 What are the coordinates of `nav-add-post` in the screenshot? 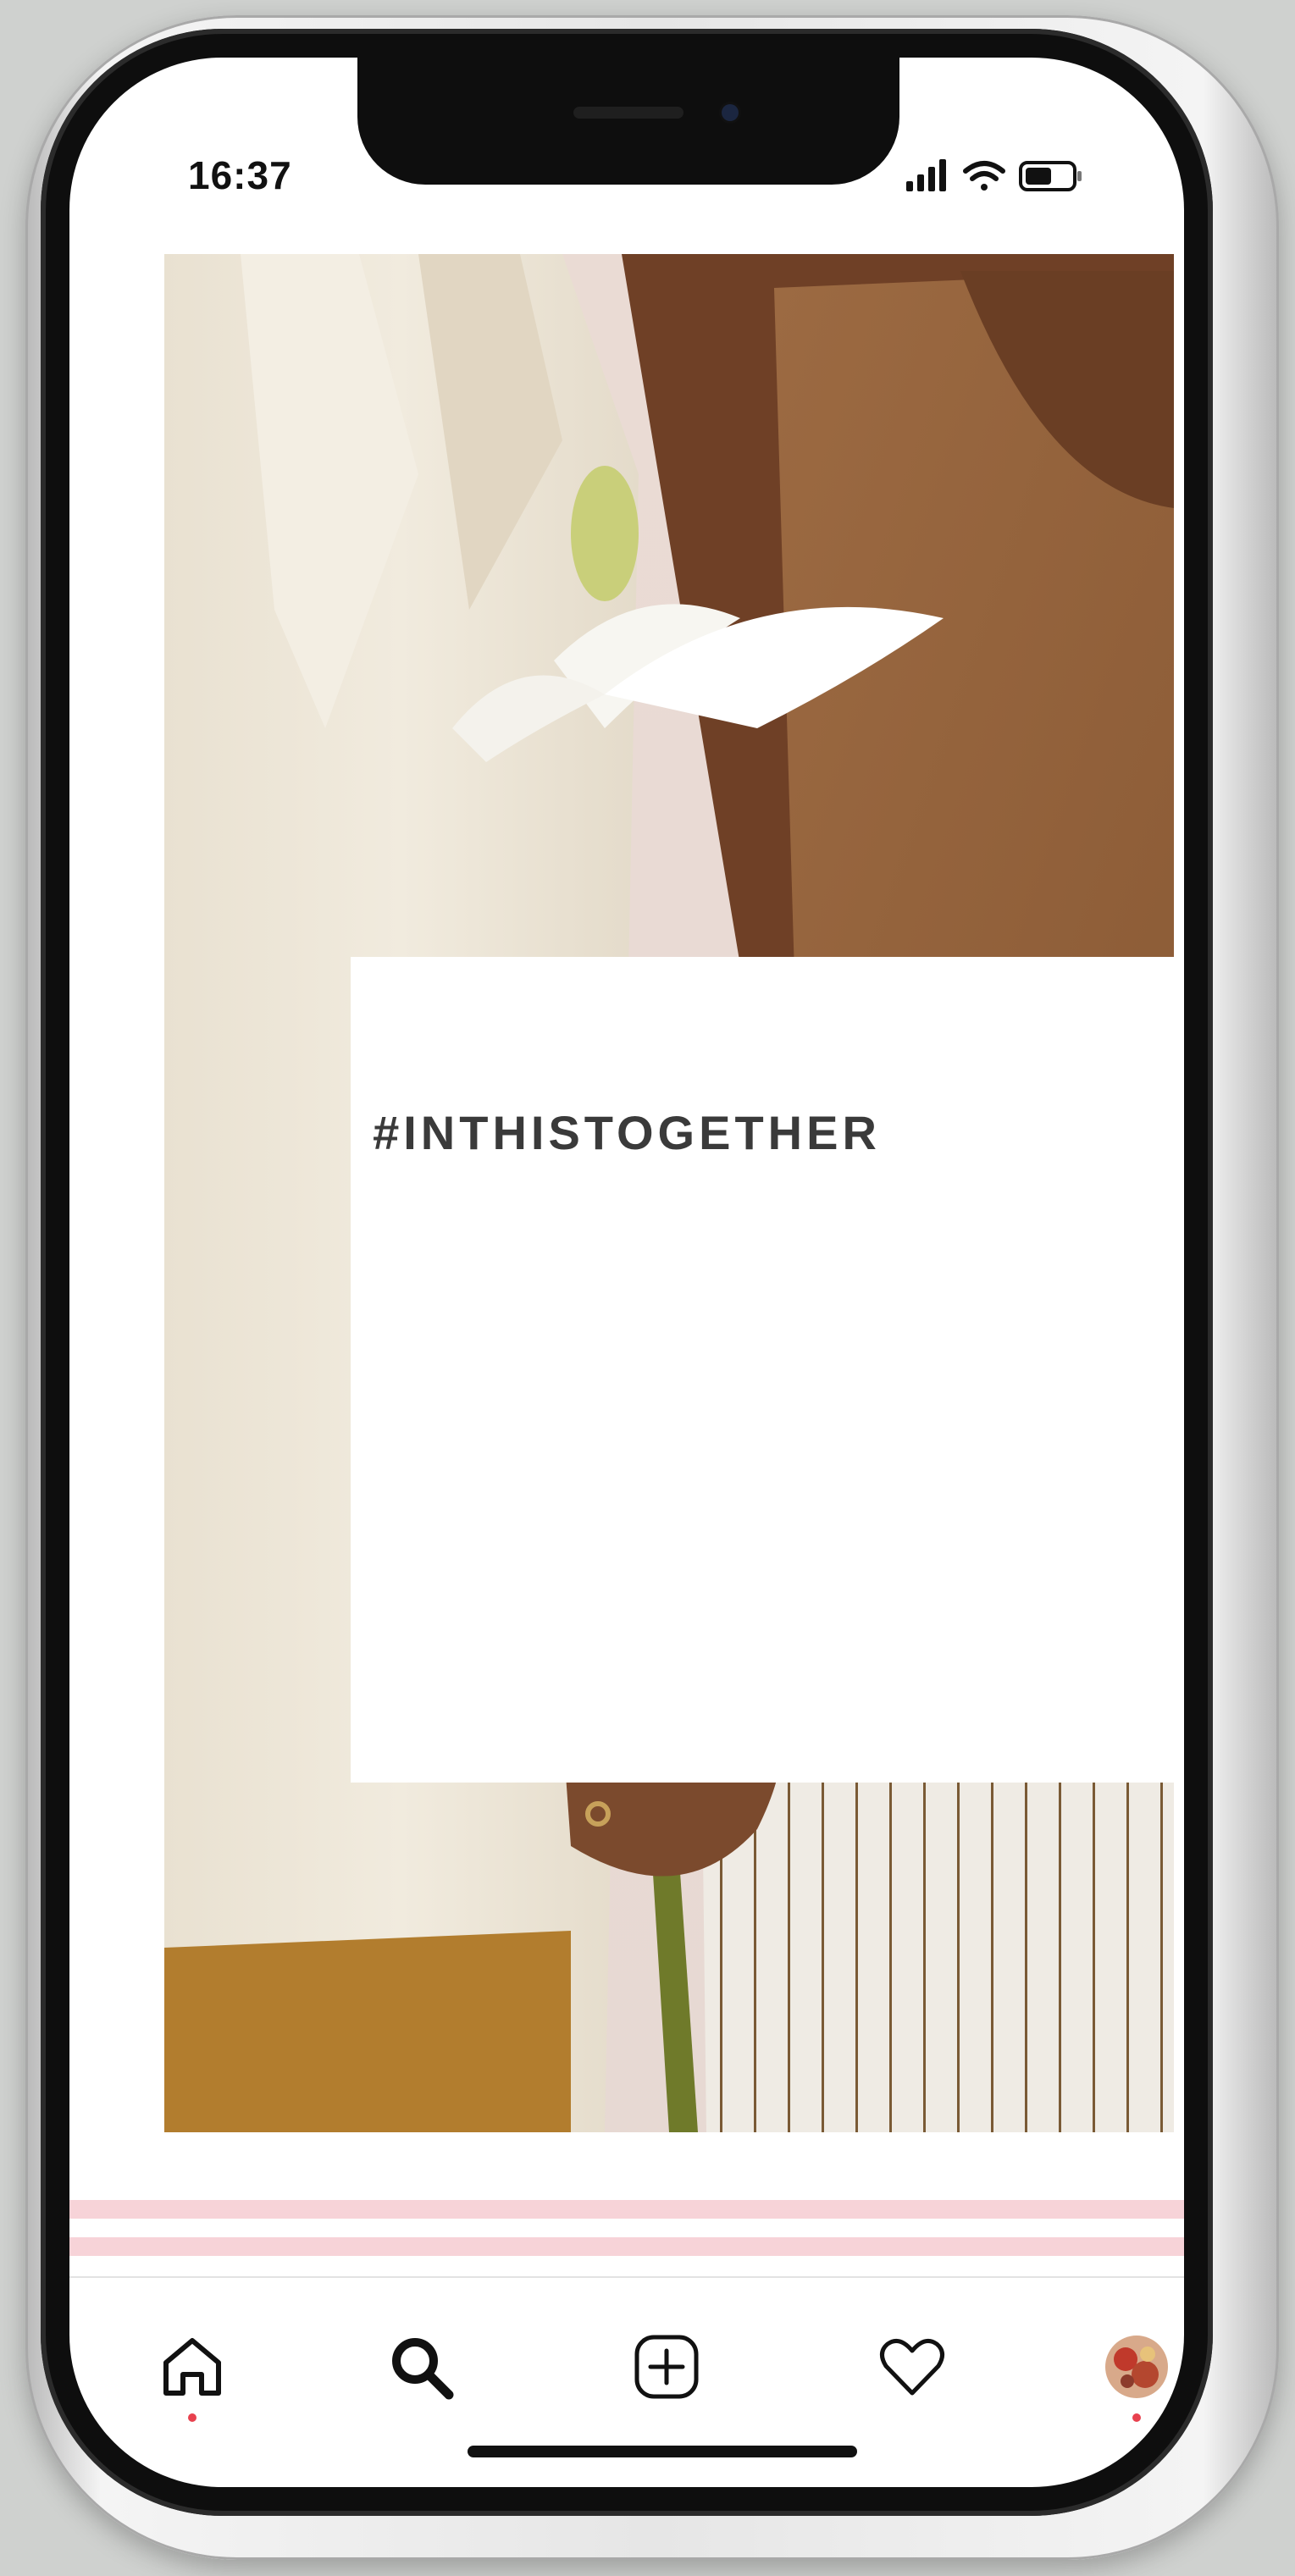 It's located at (666, 2367).